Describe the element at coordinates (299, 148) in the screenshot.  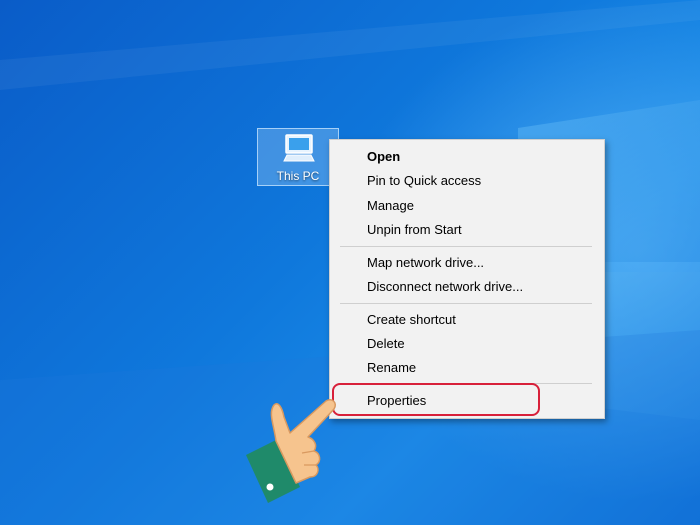
I see `computer-icon` at that location.